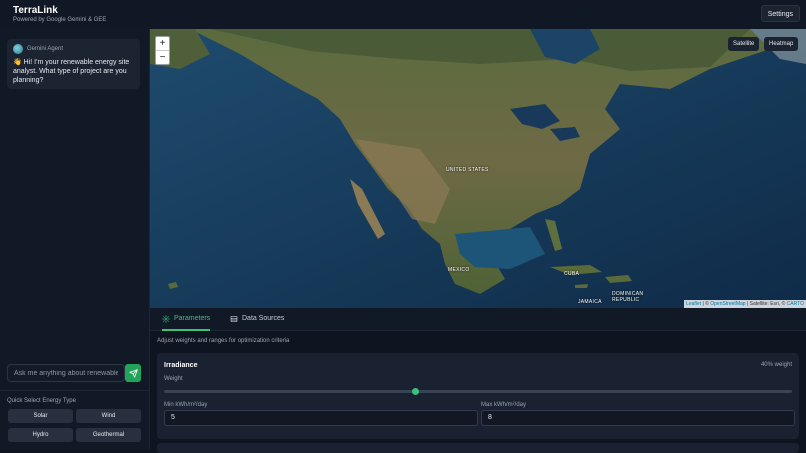  What do you see at coordinates (60, 20) in the screenshot?
I see `app-subtitle: Powered by Google Gemini & GEE` at bounding box center [60, 20].